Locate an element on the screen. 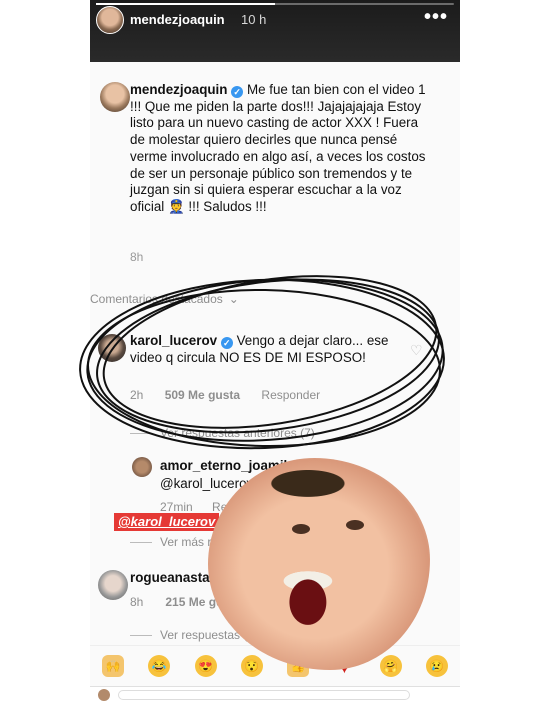 The height and width of the screenshot is (702, 550). story-progress-fill is located at coordinates (185, 4).